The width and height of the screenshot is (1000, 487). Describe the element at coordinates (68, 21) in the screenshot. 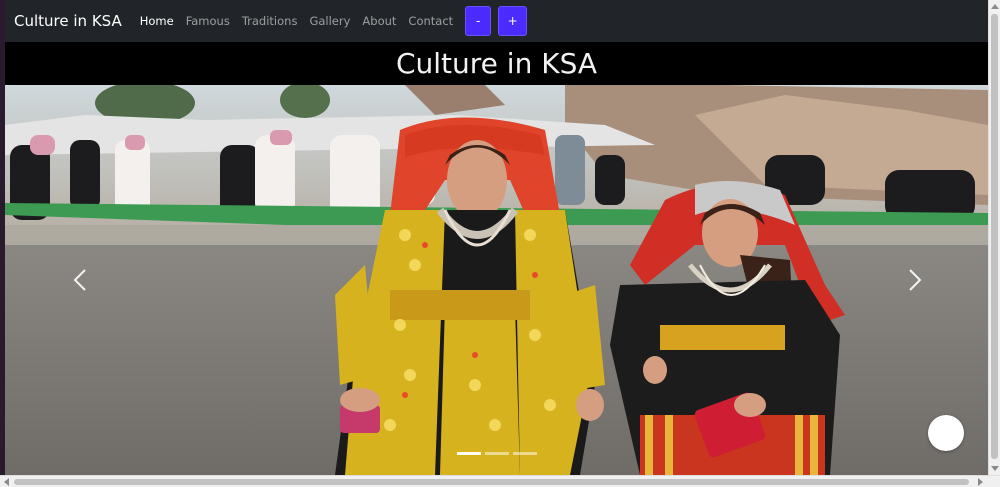

I see `navbar-brand: Culture in KSA` at that location.